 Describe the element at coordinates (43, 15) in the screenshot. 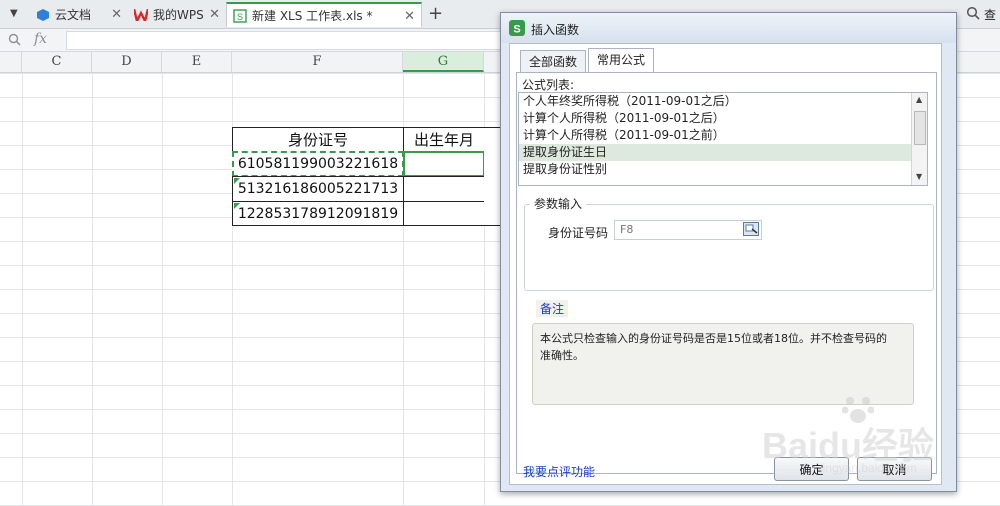

I see `cloud-docs-icon` at that location.